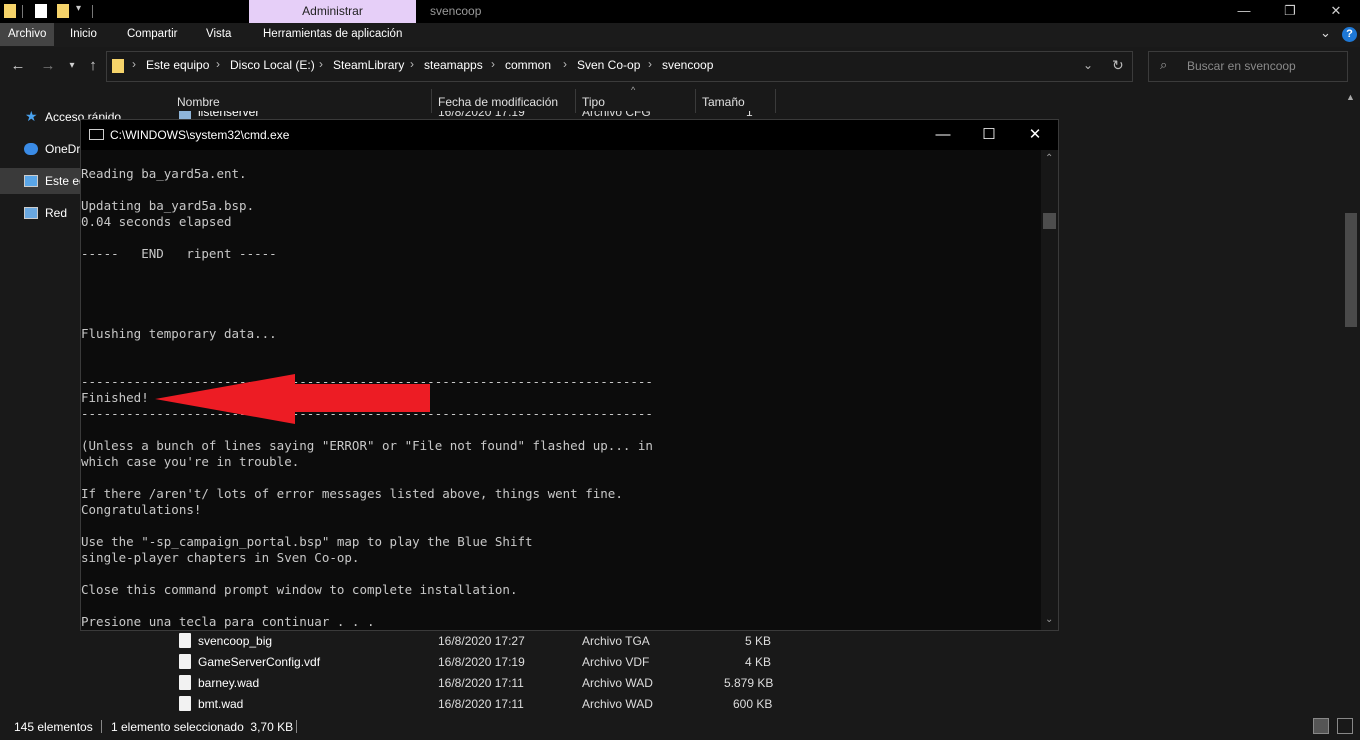 The width and height of the screenshot is (1360, 740). I want to click on refresh-icon: ↻, so click(1118, 65).